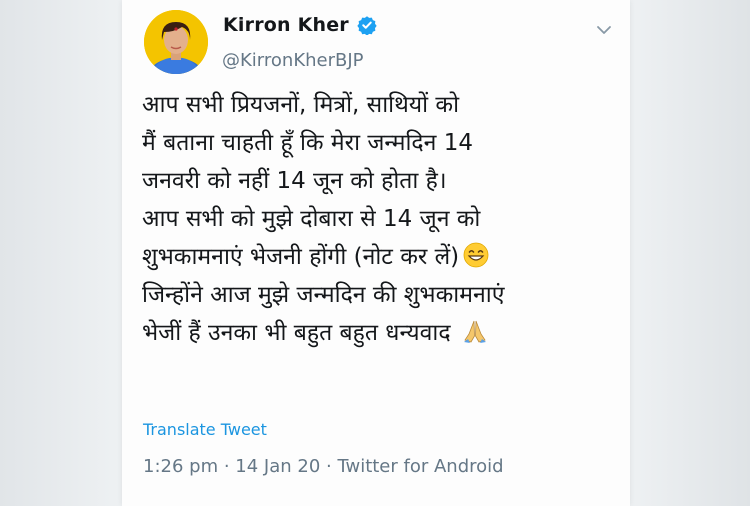  I want to click on tweet-date: 14 Jan 20, so click(277, 466).